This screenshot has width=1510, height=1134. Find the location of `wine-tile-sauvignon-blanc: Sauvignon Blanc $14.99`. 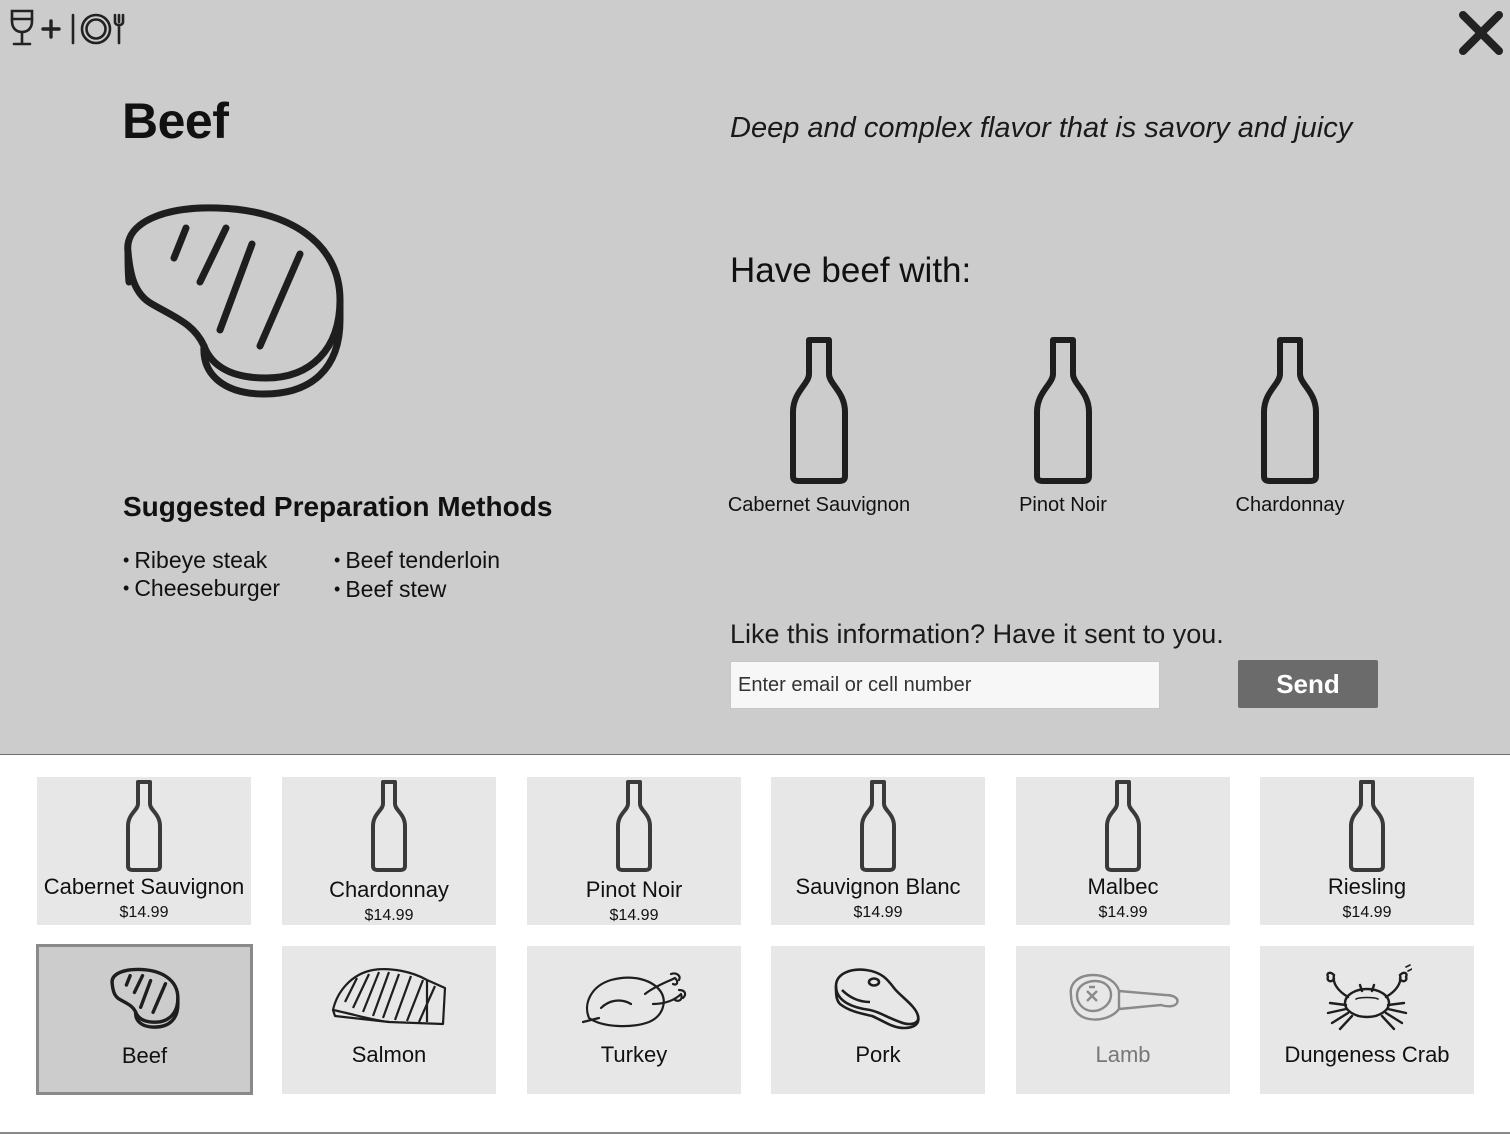

wine-tile-sauvignon-blanc: Sauvignon Blanc $14.99 is located at coordinates (878, 851).